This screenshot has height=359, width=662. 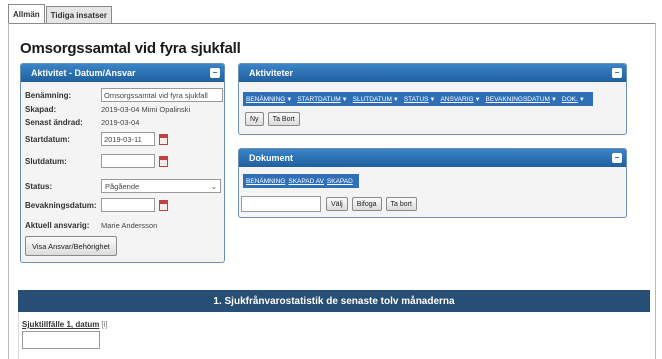 I want to click on dokument-panel-header: Dokument −, so click(x=432, y=158).